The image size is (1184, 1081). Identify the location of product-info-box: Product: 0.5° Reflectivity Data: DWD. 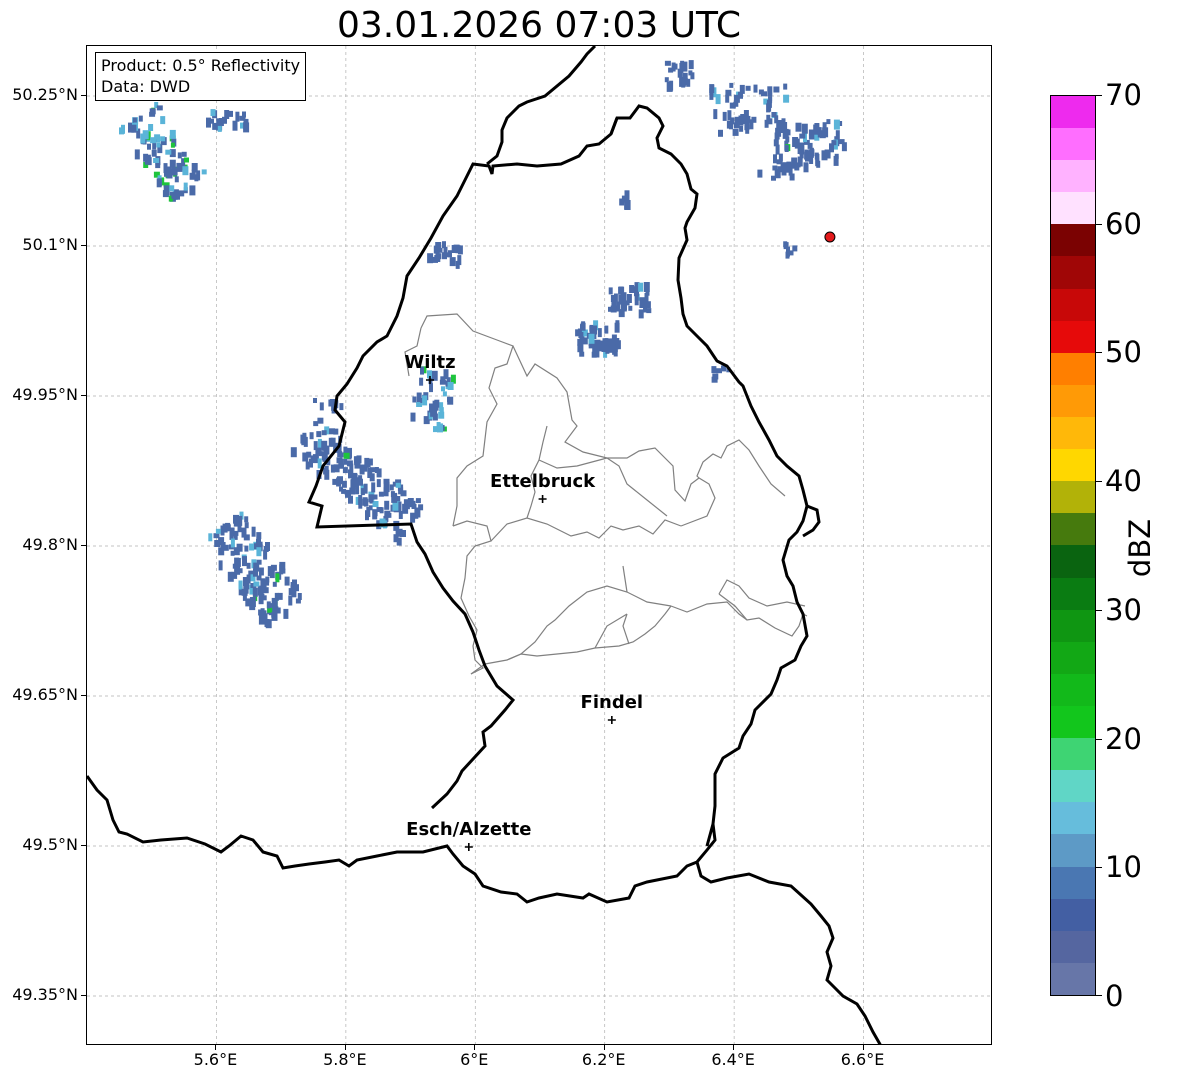
(201, 76).